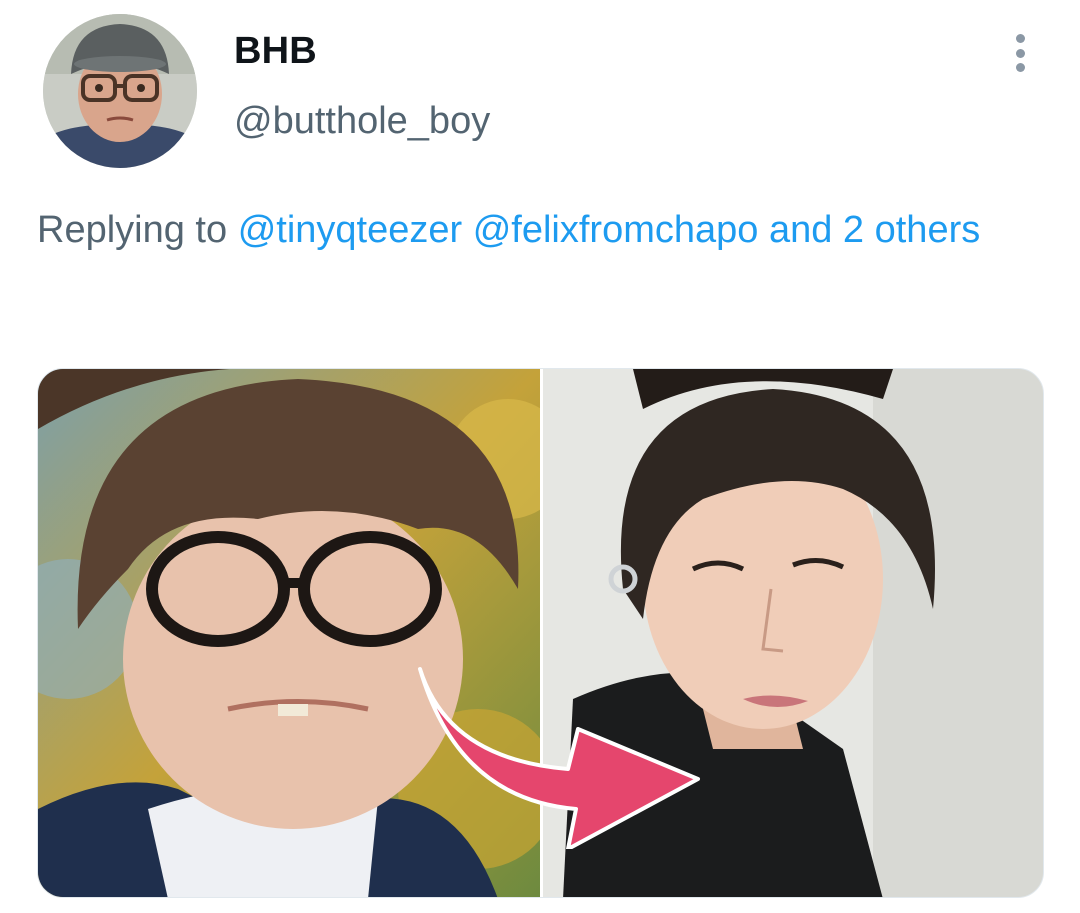  I want to click on mention-link: @felixfromchapo, so click(616, 230).